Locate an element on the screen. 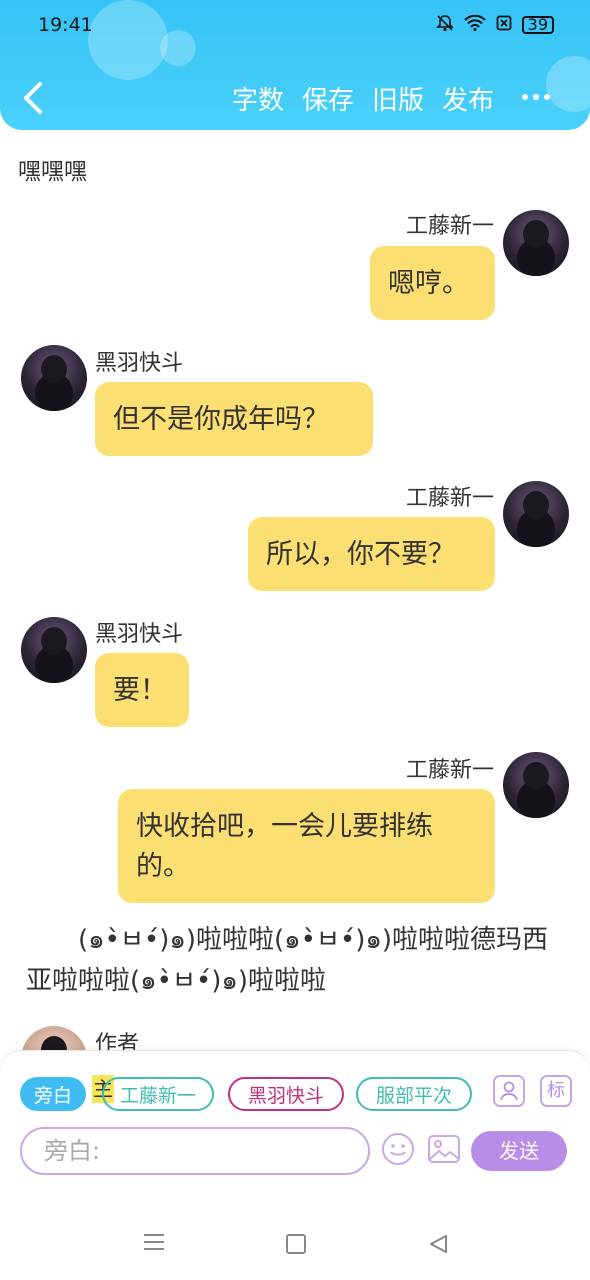 Image resolution: width=590 pixels, height=1280 pixels. narration-text: 嘿嘿嘿 is located at coordinates (52, 172).